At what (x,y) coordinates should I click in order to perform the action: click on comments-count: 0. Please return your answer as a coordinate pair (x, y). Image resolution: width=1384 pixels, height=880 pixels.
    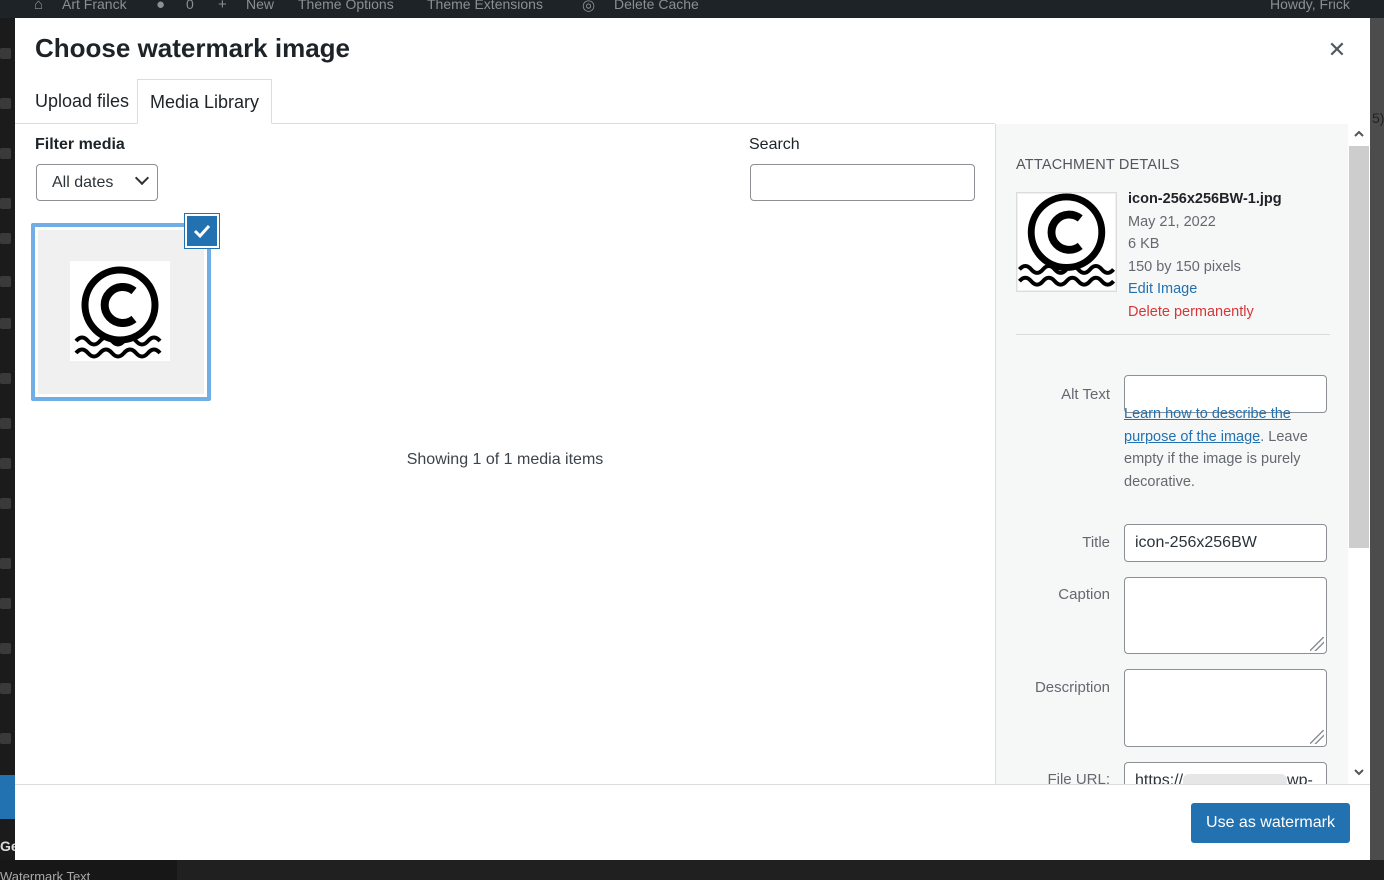
    Looking at the image, I should click on (190, 6).